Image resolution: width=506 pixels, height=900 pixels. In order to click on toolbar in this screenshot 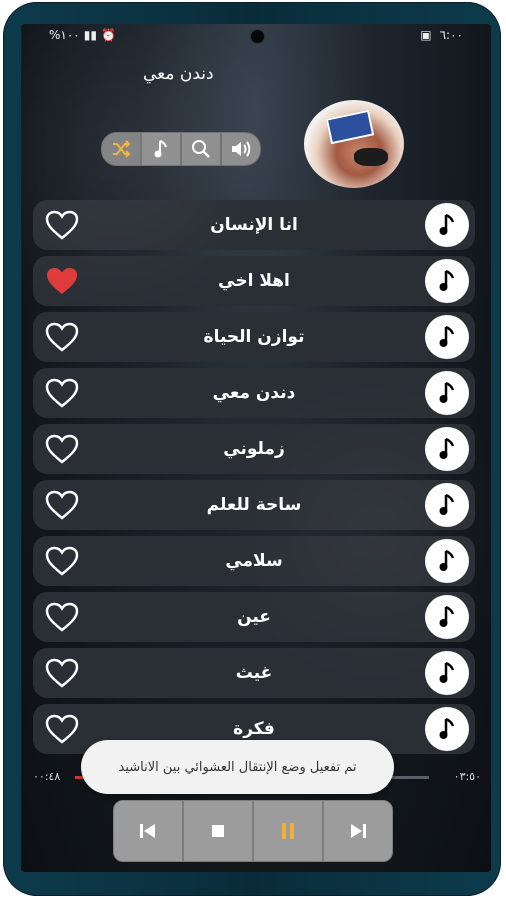, I will do `click(181, 149)`.